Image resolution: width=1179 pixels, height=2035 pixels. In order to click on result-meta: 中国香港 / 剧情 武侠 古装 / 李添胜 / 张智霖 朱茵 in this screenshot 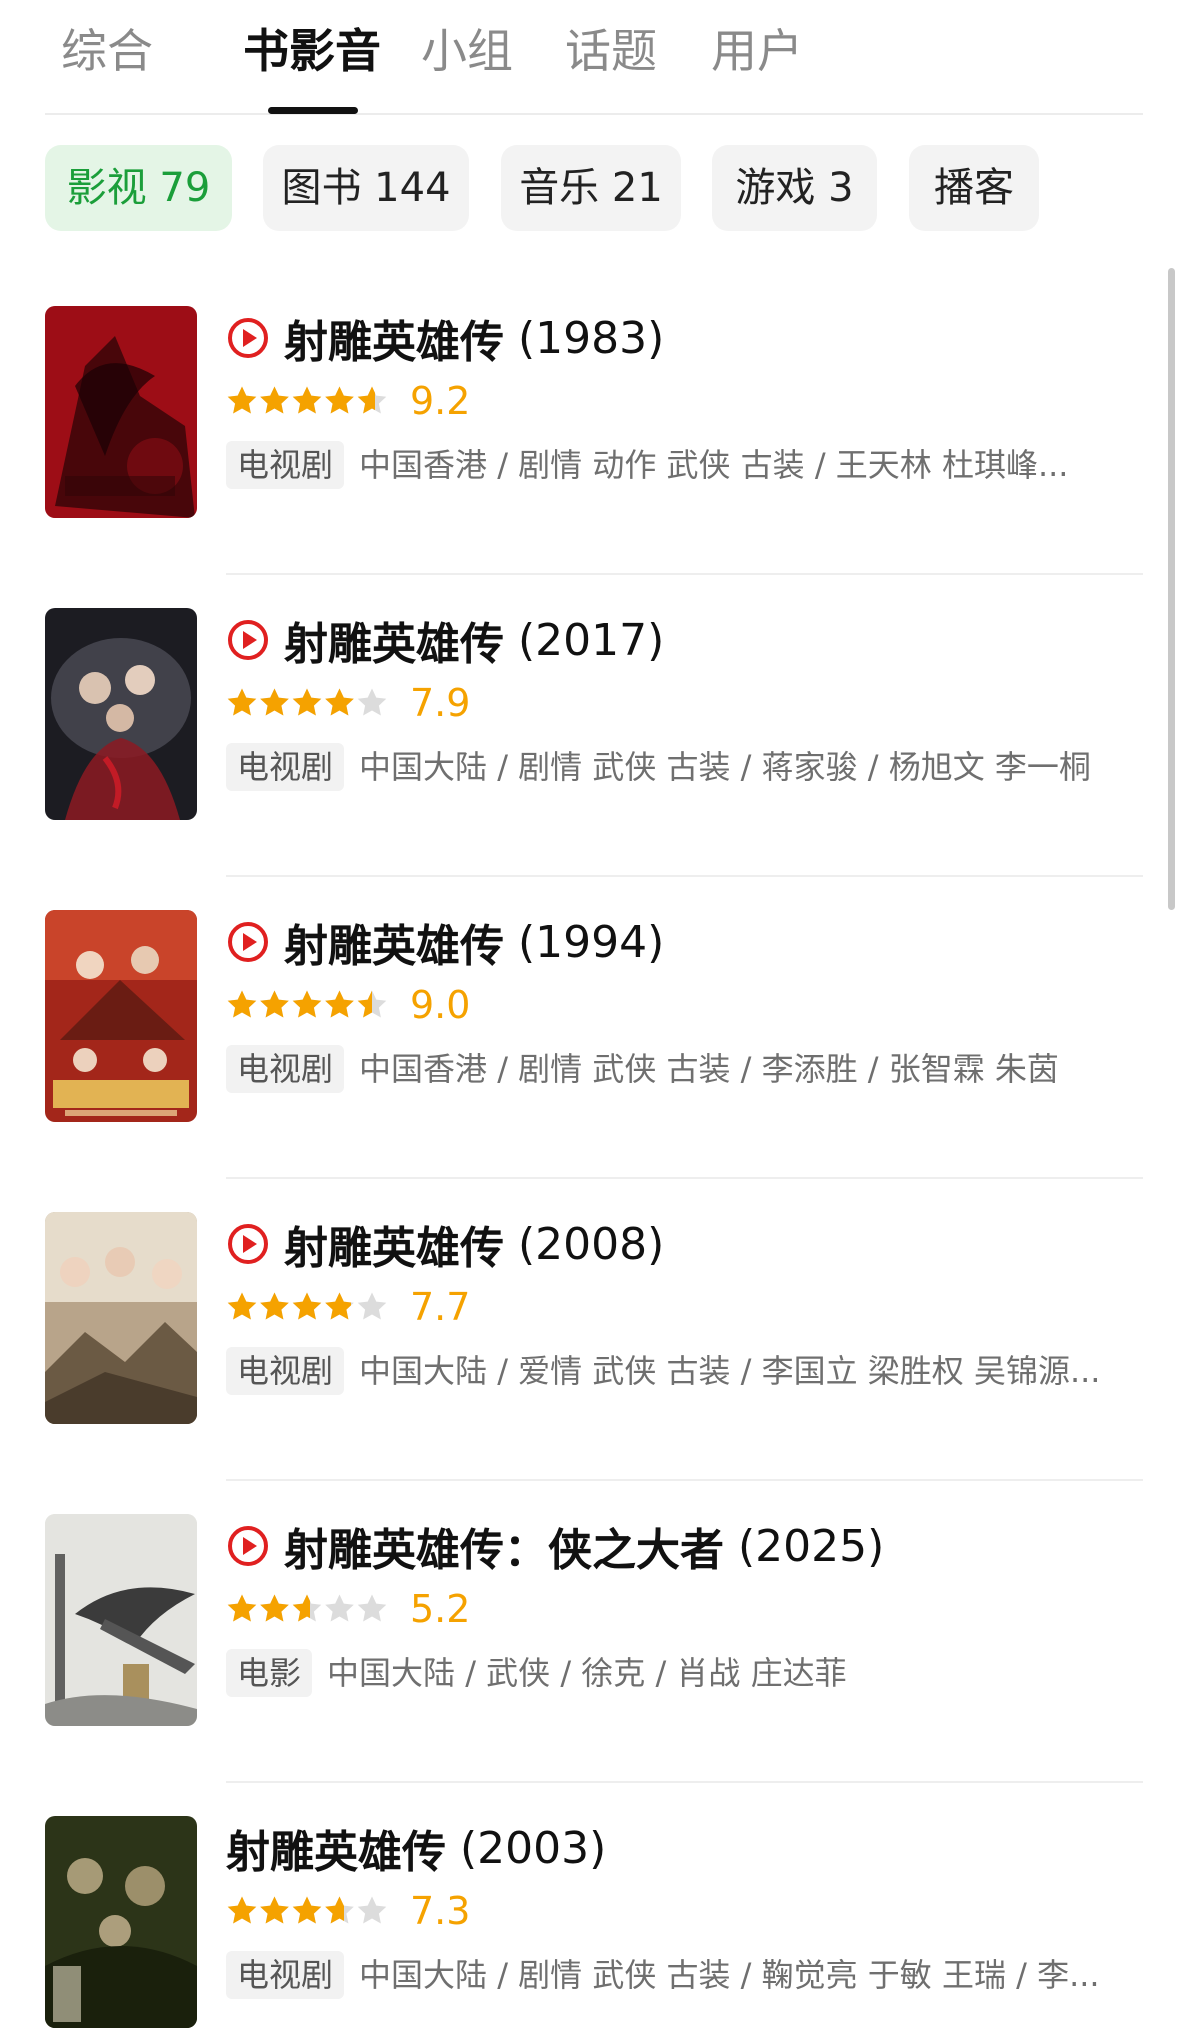, I will do `click(709, 1069)`.